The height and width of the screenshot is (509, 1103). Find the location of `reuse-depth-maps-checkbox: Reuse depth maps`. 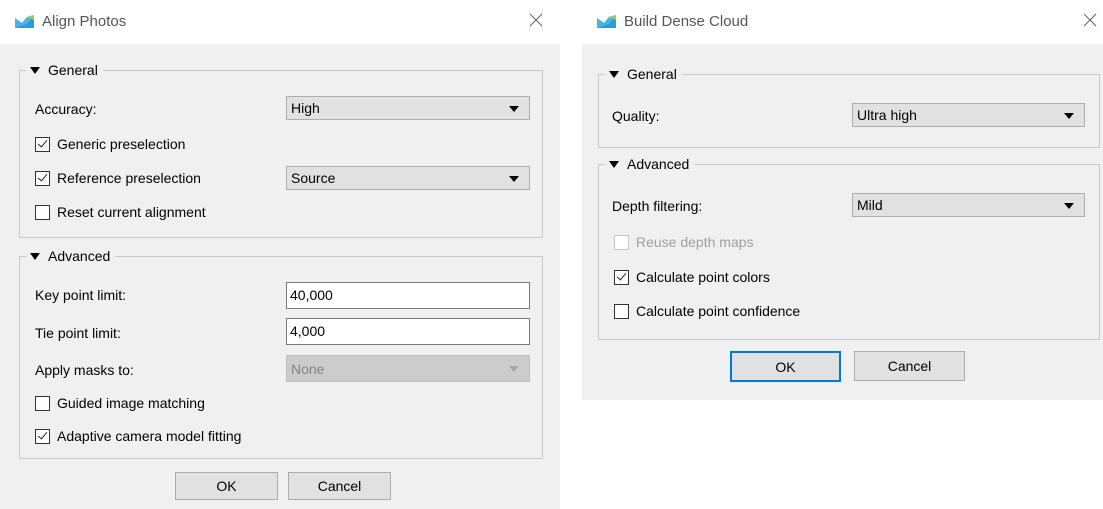

reuse-depth-maps-checkbox: Reuse depth maps is located at coordinates (684, 242).